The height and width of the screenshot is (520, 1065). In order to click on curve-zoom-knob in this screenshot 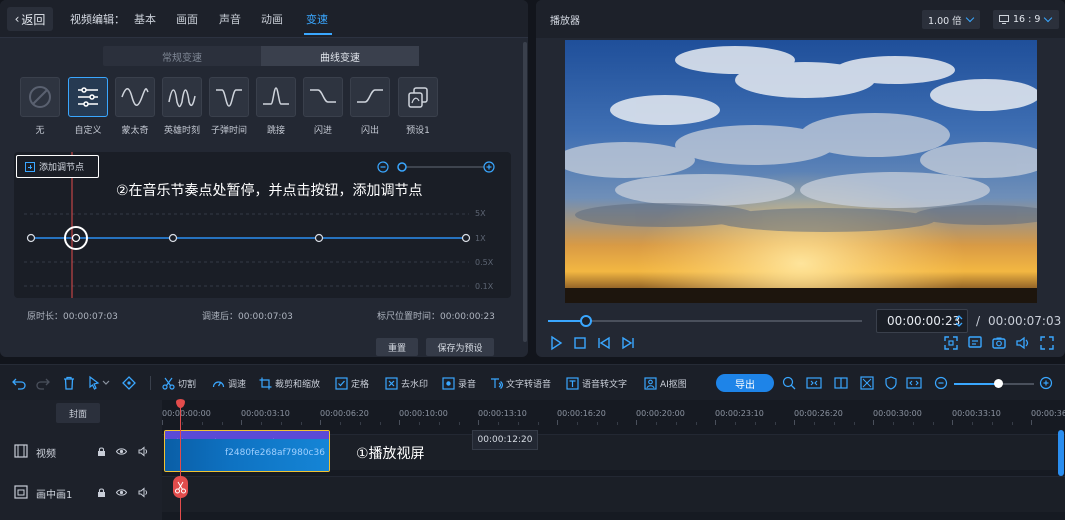, I will do `click(402, 167)`.